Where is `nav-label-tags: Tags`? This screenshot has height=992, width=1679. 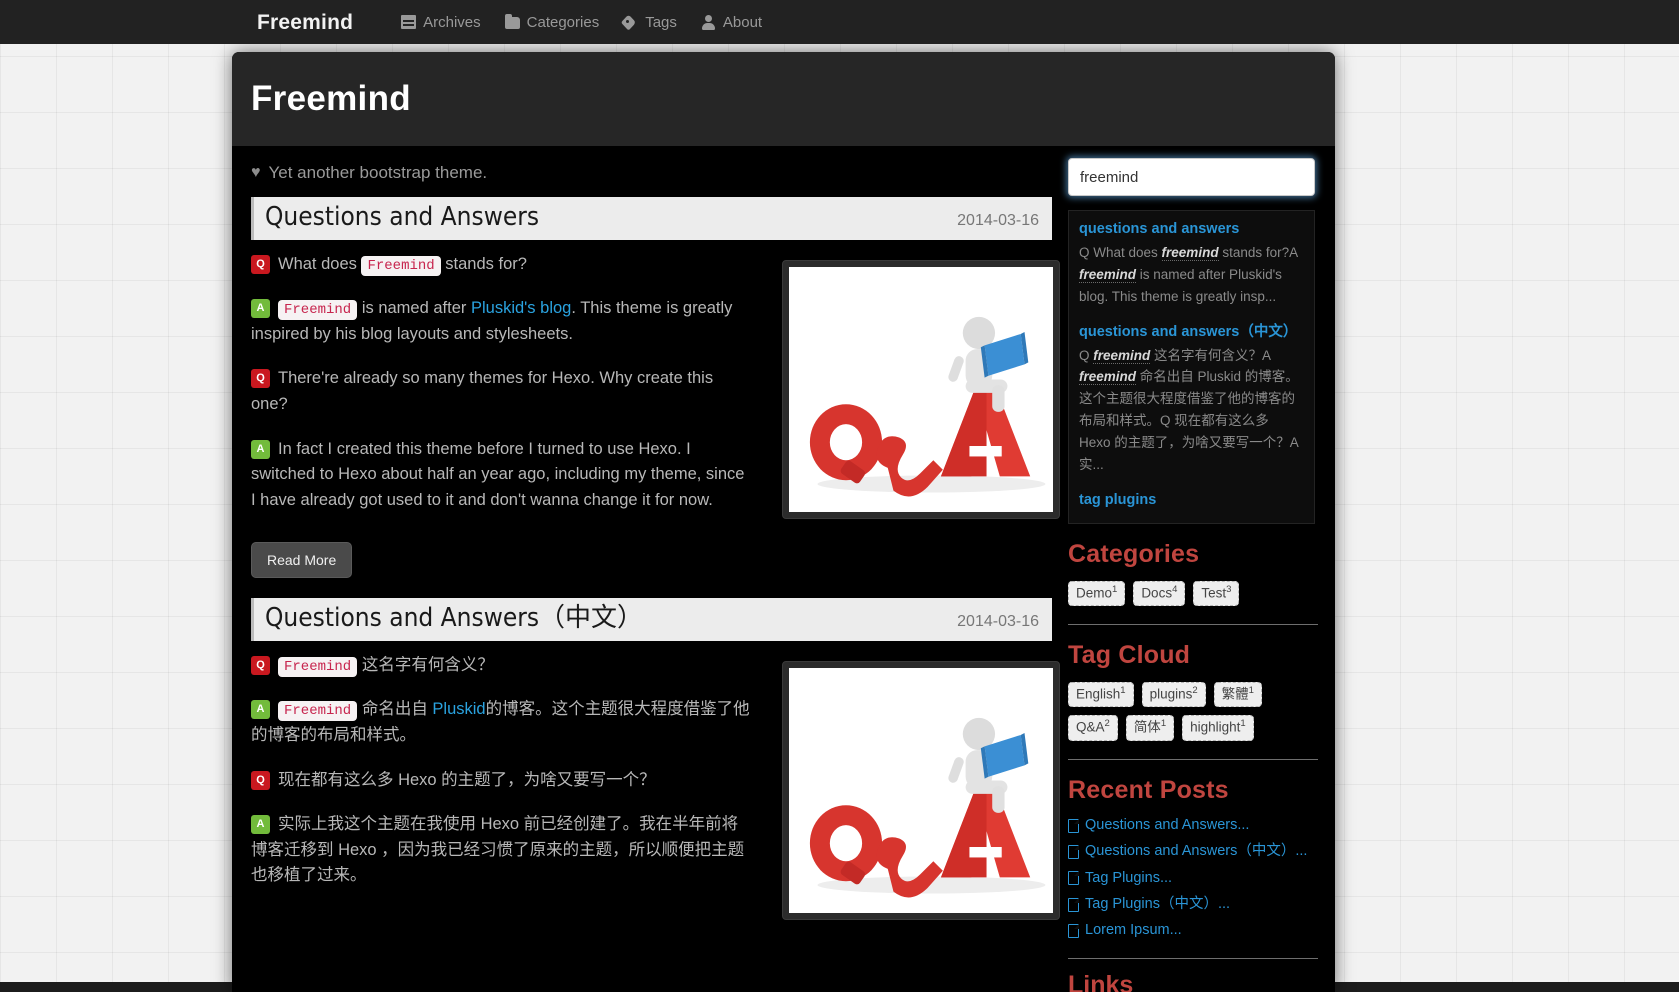 nav-label-tags: Tags is located at coordinates (661, 22).